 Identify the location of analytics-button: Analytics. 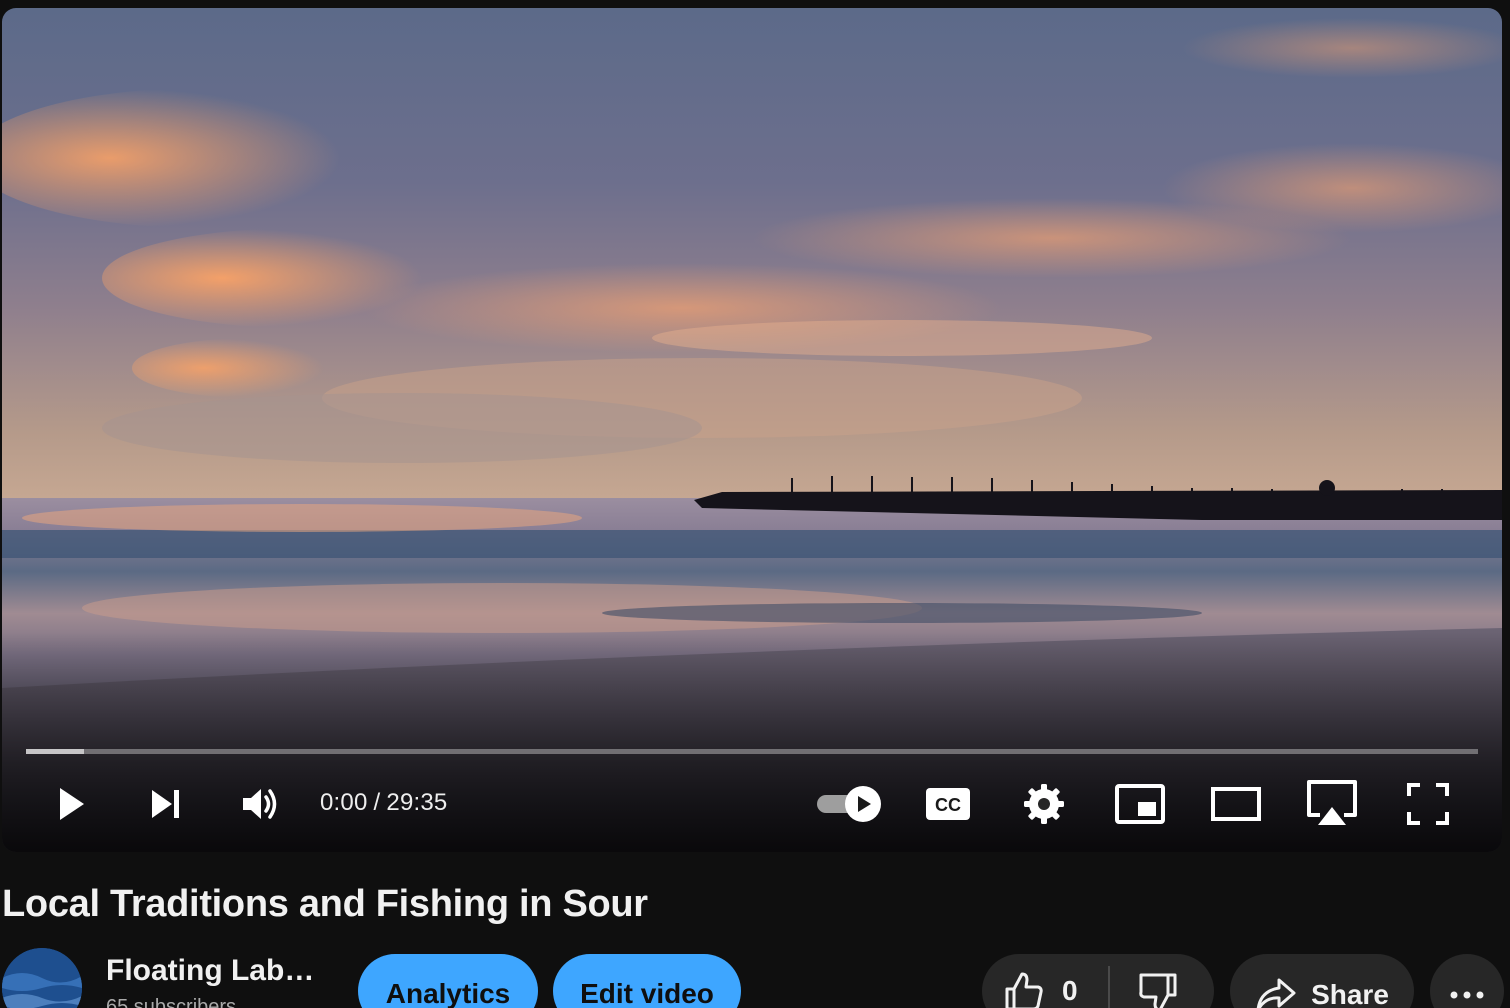
(448, 981).